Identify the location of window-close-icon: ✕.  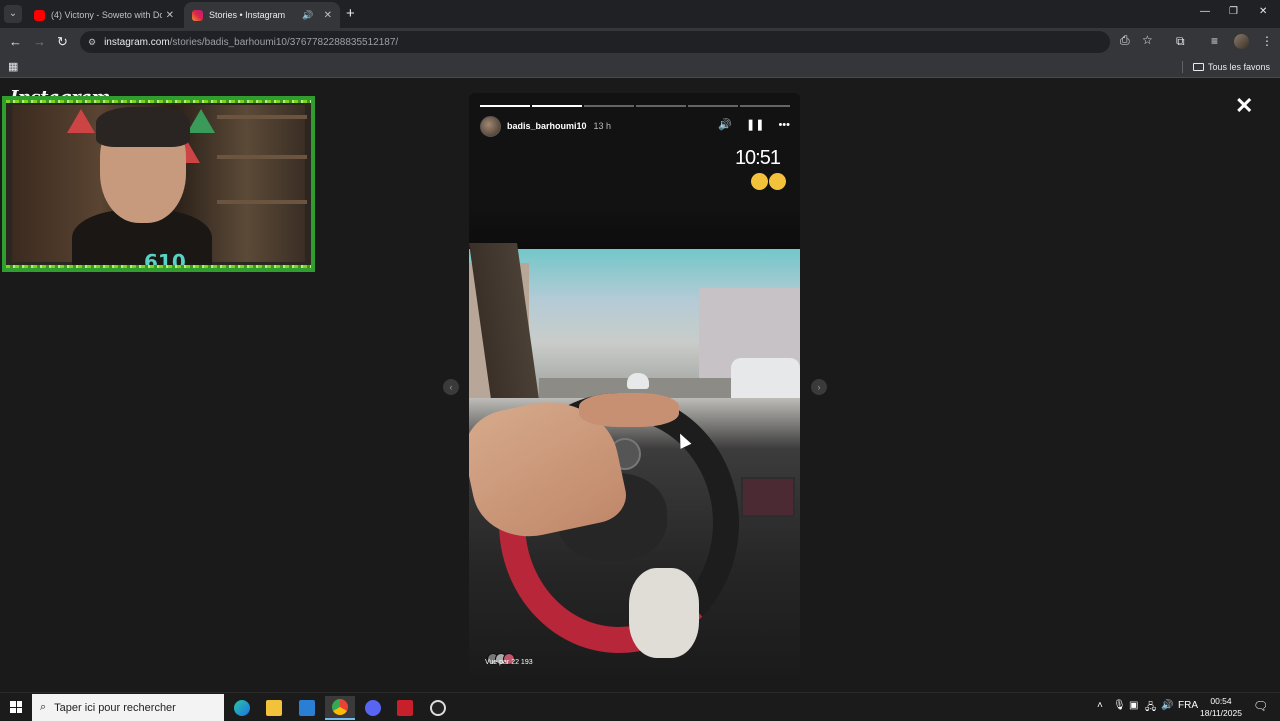
(1263, 11).